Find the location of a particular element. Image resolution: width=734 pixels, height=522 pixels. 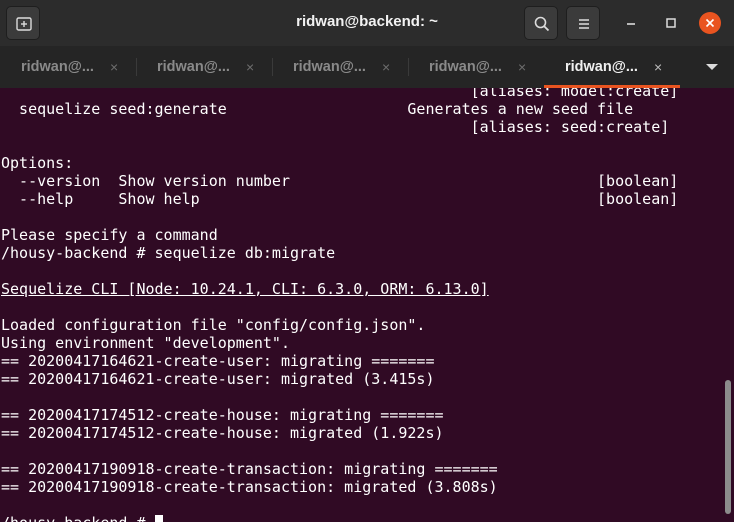

tab-2: ridwan@... × is located at coordinates (204, 67).